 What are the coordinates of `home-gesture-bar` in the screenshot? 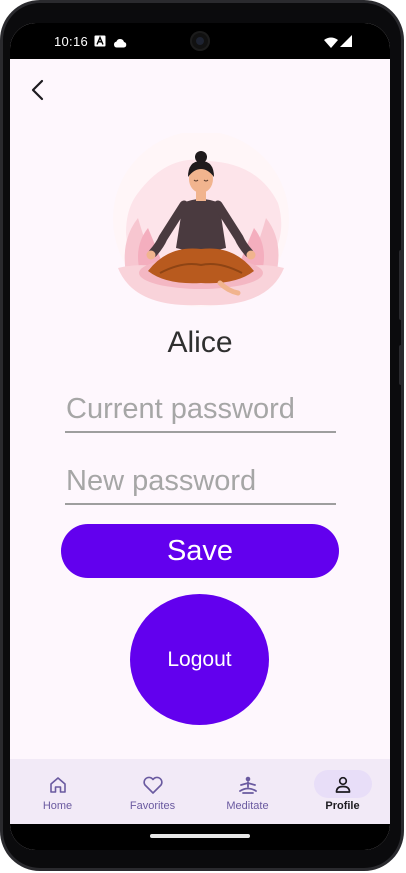 It's located at (200, 836).